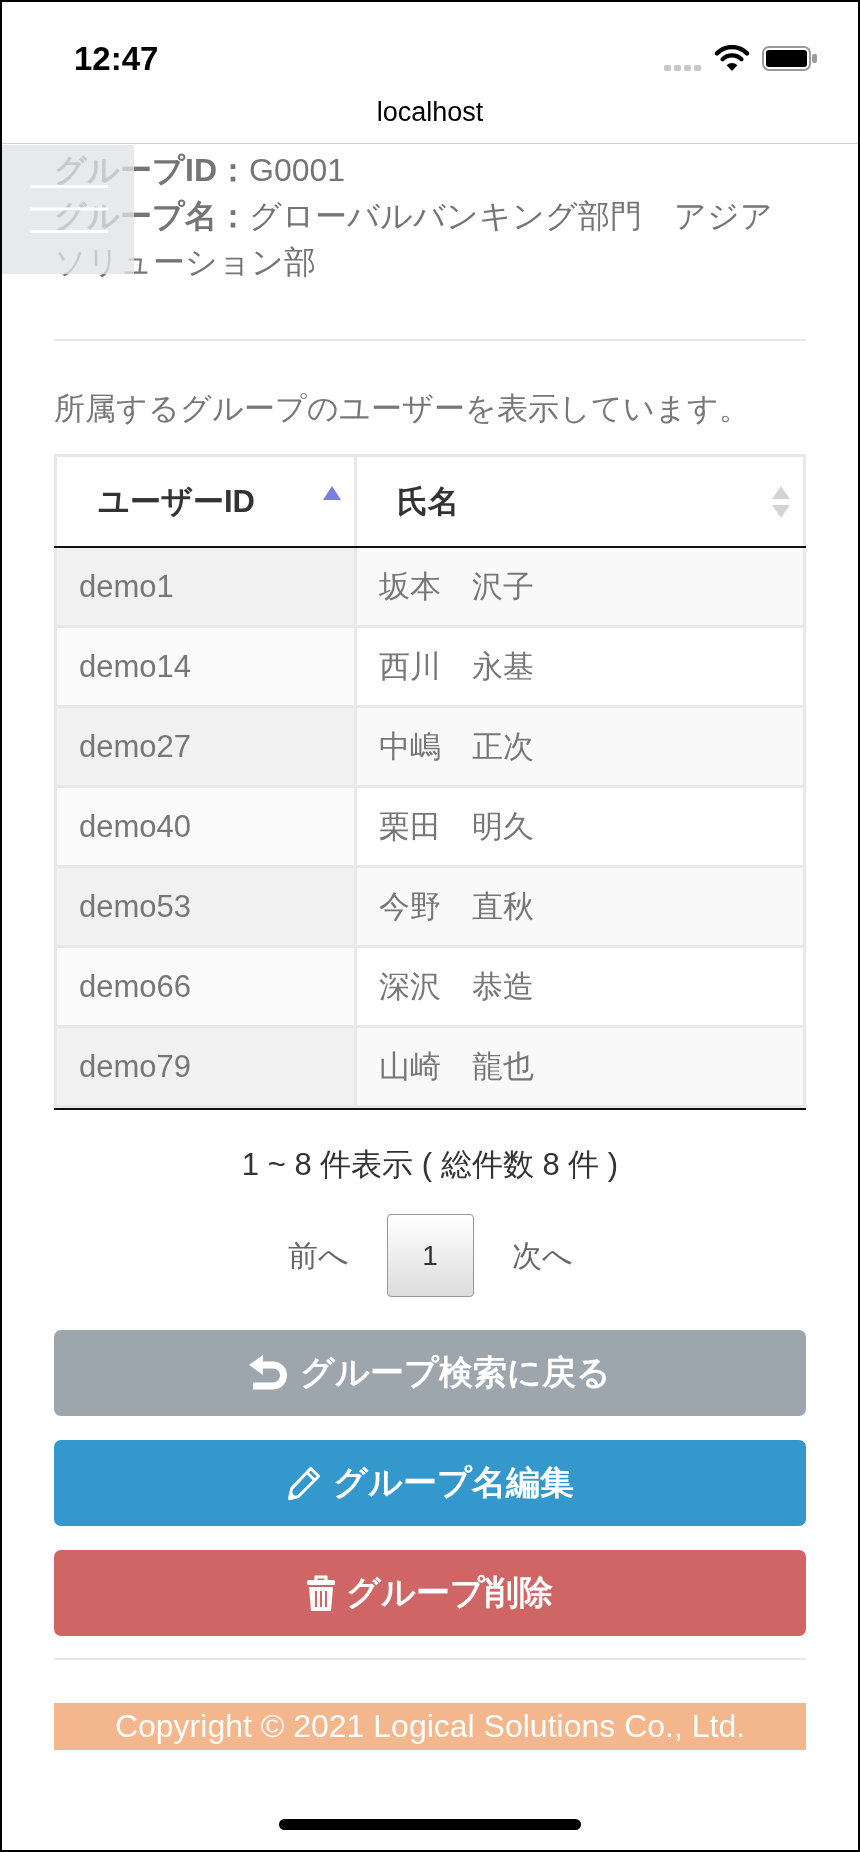  What do you see at coordinates (402, 409) in the screenshot?
I see `description-text: 所属するグループのユーザーを表示しています。` at bounding box center [402, 409].